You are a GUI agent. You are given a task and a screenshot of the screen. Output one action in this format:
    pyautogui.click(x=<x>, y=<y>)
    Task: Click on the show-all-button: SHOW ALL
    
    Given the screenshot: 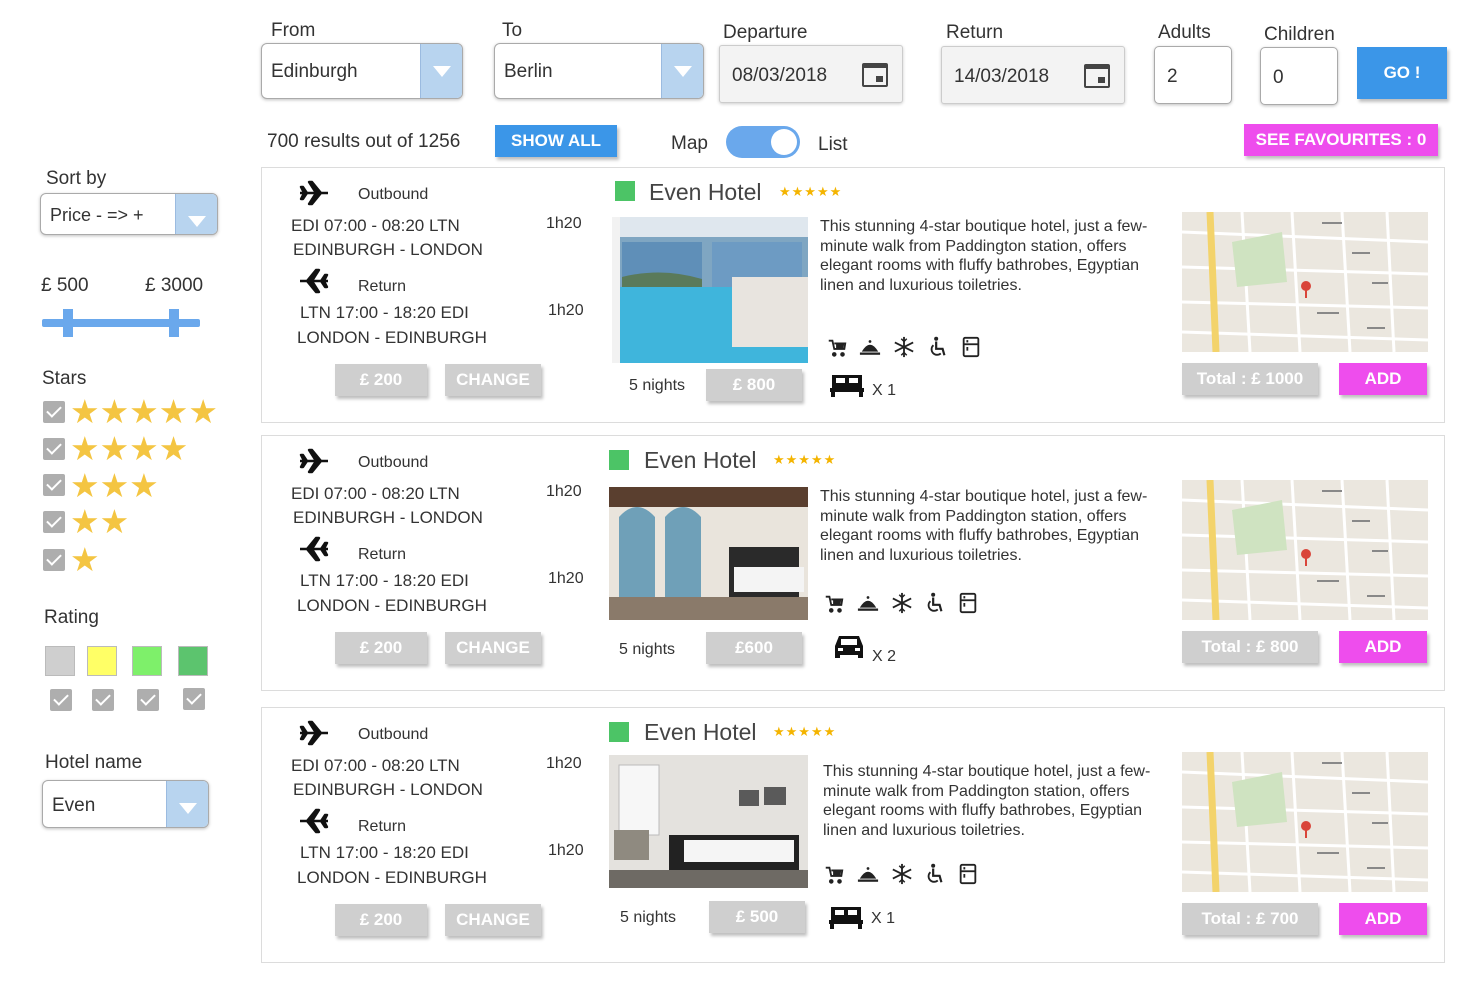 What is the action you would take?
    pyautogui.click(x=556, y=141)
    